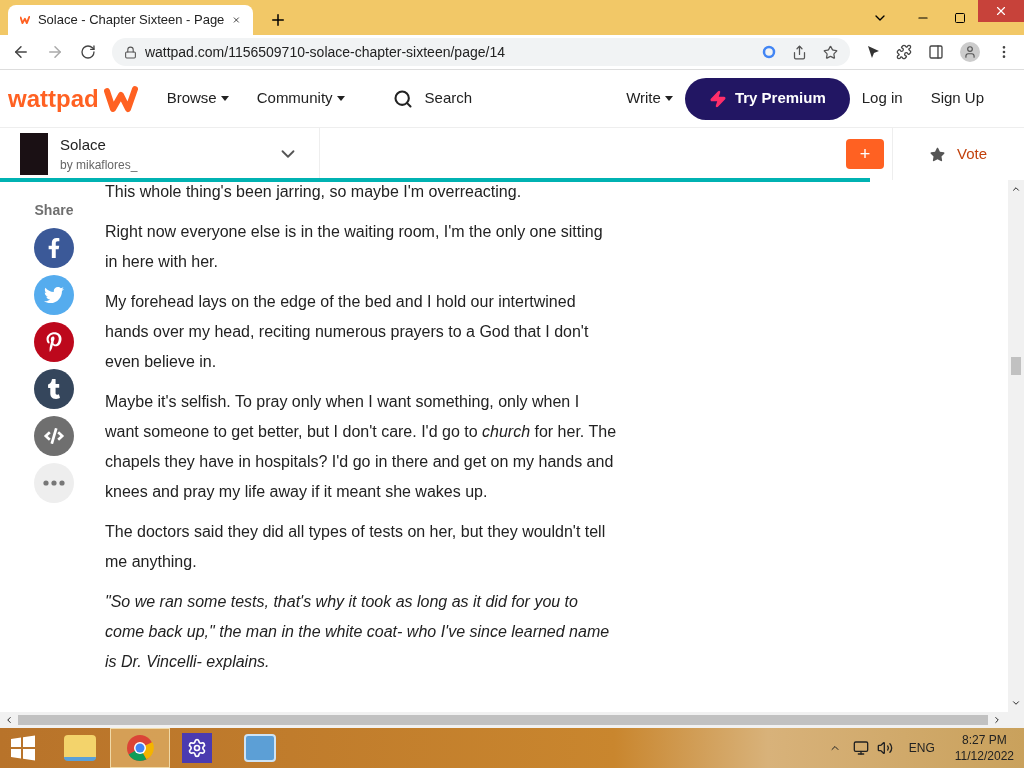  What do you see at coordinates (325, 52) in the screenshot?
I see `url-text: wattpad.com/1156509710-solace-chapter-sixteen/page/14` at bounding box center [325, 52].